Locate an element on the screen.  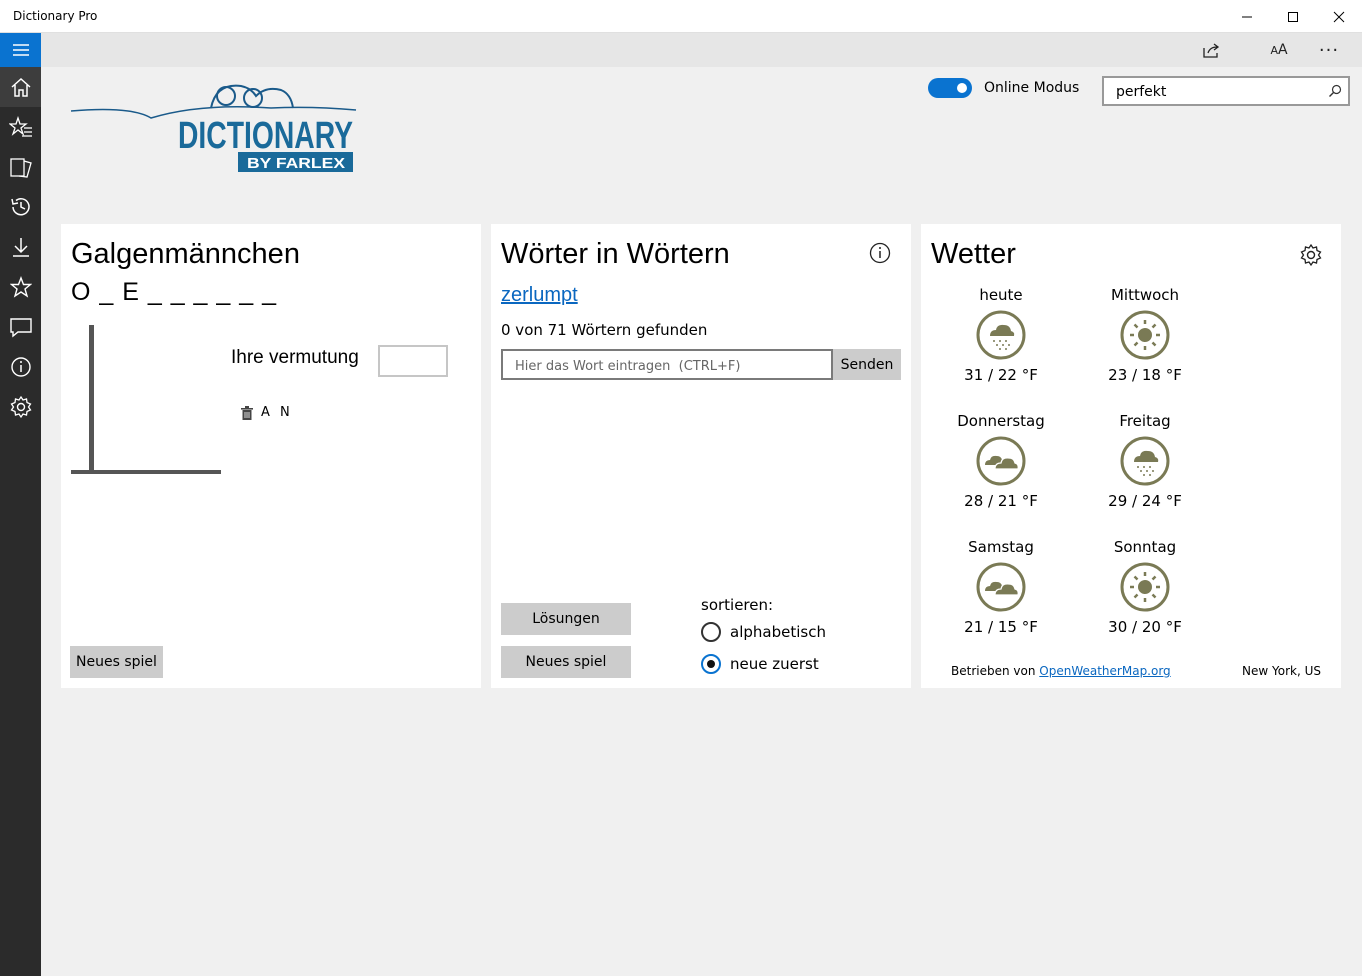
gallows-base is located at coordinates (146, 472).